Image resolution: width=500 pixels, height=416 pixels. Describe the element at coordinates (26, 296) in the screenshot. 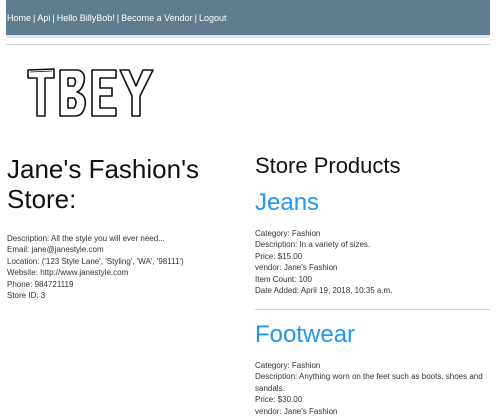

I see `store-id: Store ID: 3` at that location.